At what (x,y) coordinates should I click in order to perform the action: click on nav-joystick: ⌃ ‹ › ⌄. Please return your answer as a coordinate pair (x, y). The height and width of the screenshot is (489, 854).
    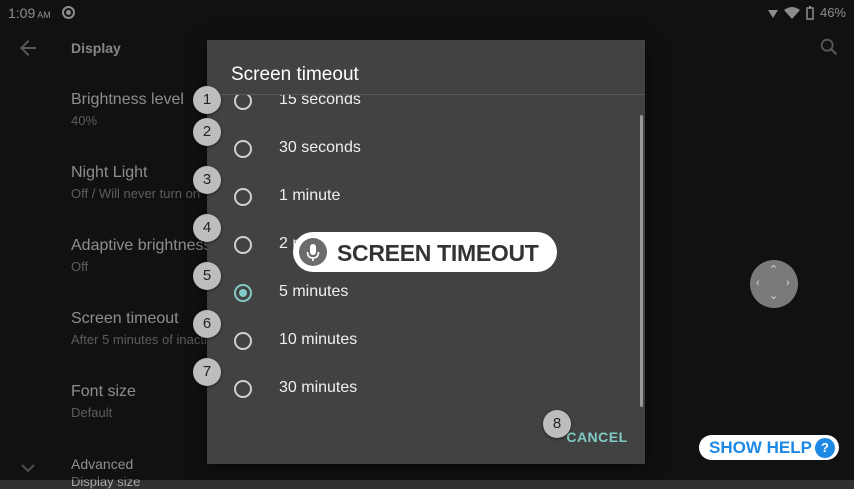
    Looking at the image, I should click on (774, 284).